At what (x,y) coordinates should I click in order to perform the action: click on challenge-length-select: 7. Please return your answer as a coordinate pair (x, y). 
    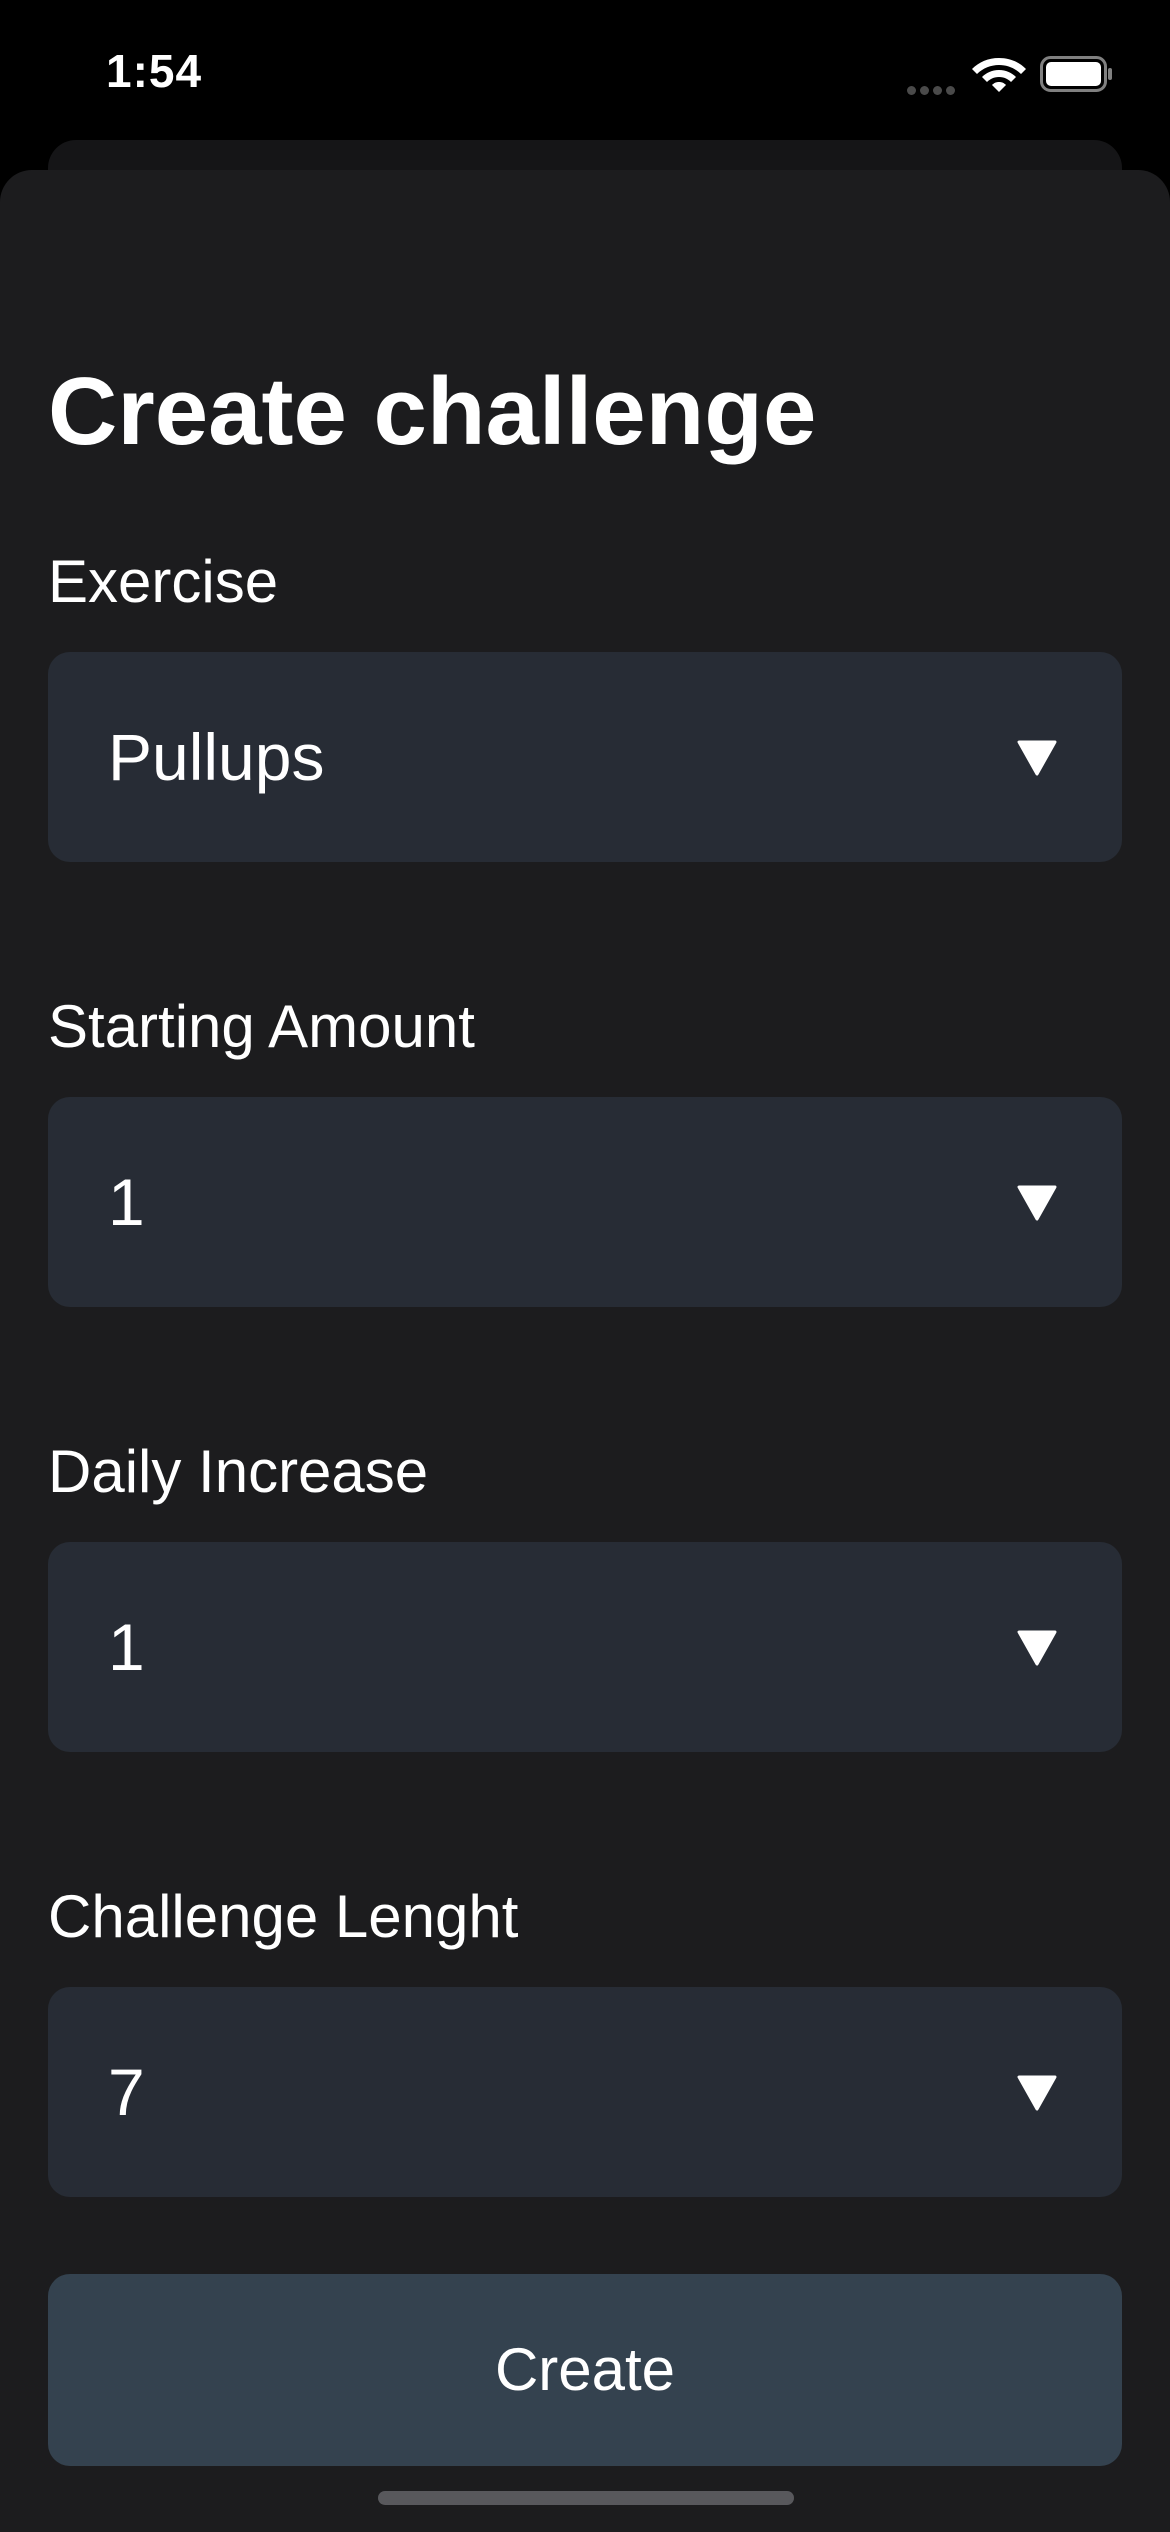
    Looking at the image, I should click on (585, 2092).